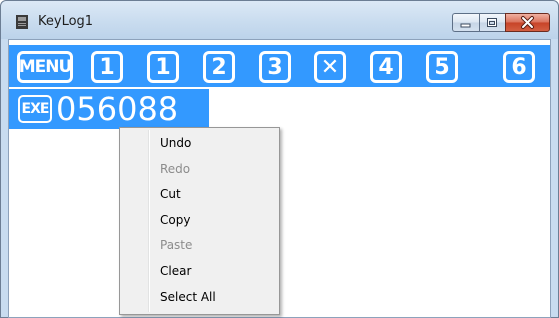 Image resolution: width=559 pixels, height=318 pixels. I want to click on notebook-icon, so click(22, 22).